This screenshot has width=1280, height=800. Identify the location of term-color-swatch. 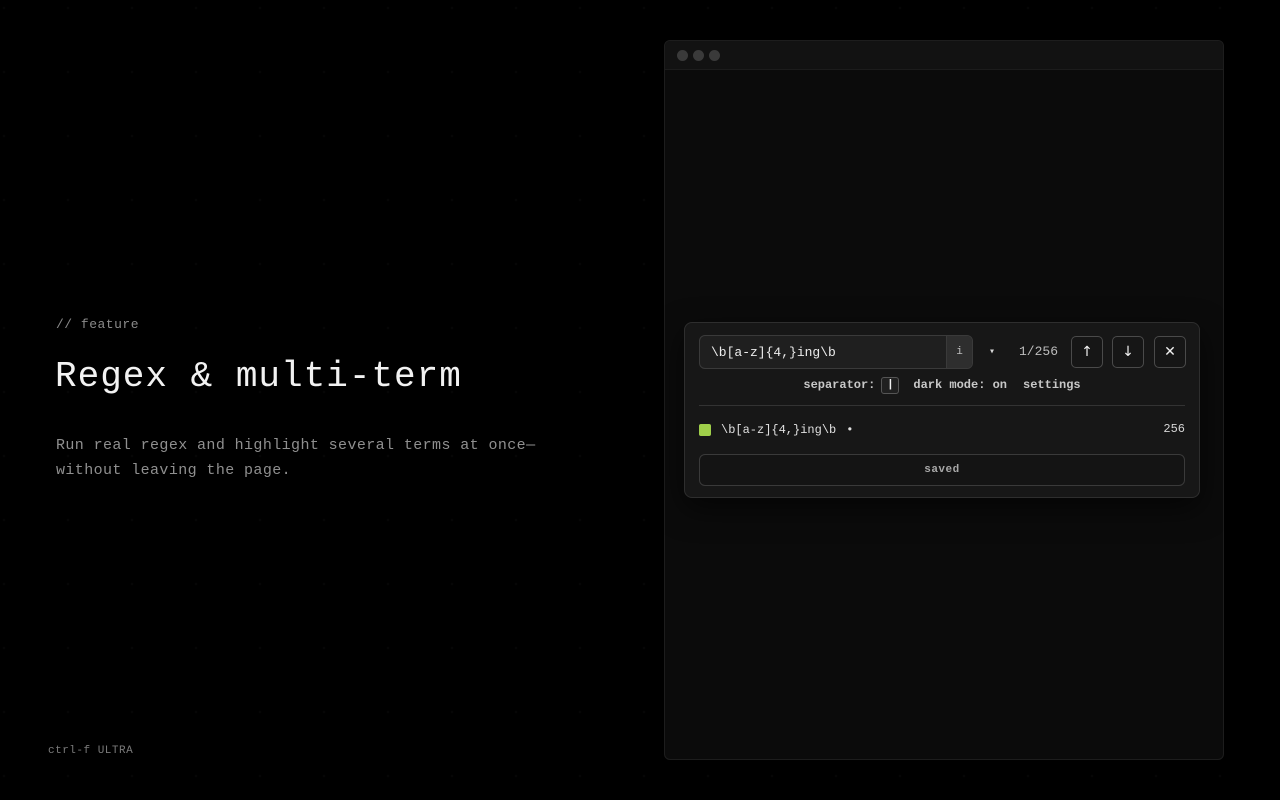
(705, 430).